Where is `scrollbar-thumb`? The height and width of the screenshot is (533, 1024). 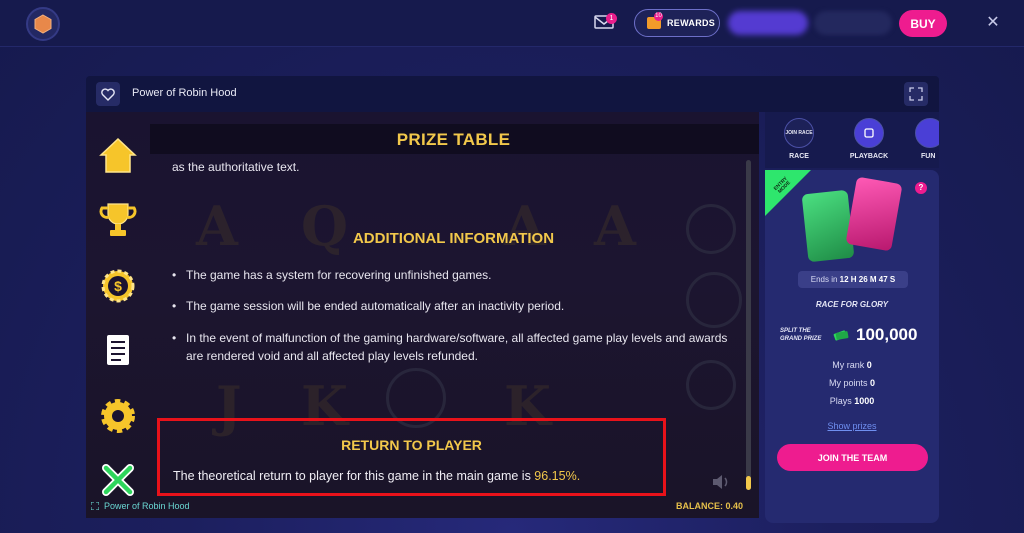 scrollbar-thumb is located at coordinates (748, 483).